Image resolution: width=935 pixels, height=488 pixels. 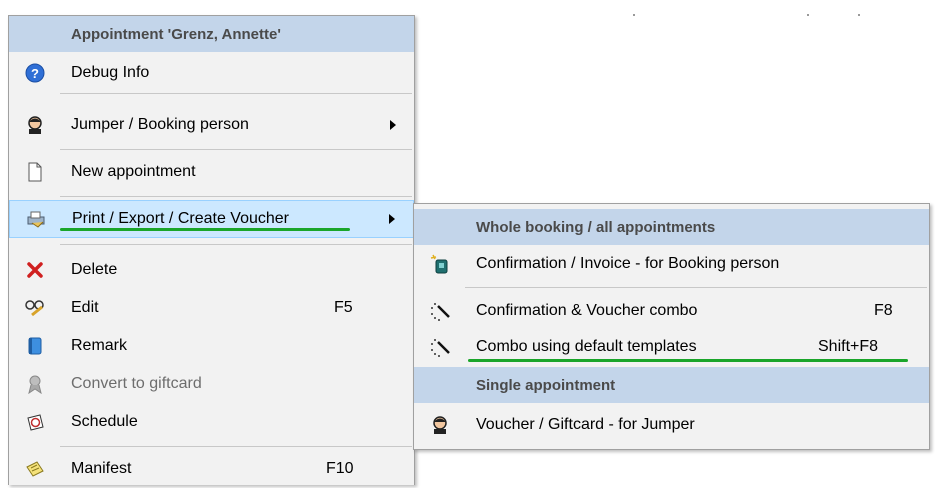 What do you see at coordinates (596, 227) in the screenshot?
I see `submenu-header-label: Whole booking / all appointments` at bounding box center [596, 227].